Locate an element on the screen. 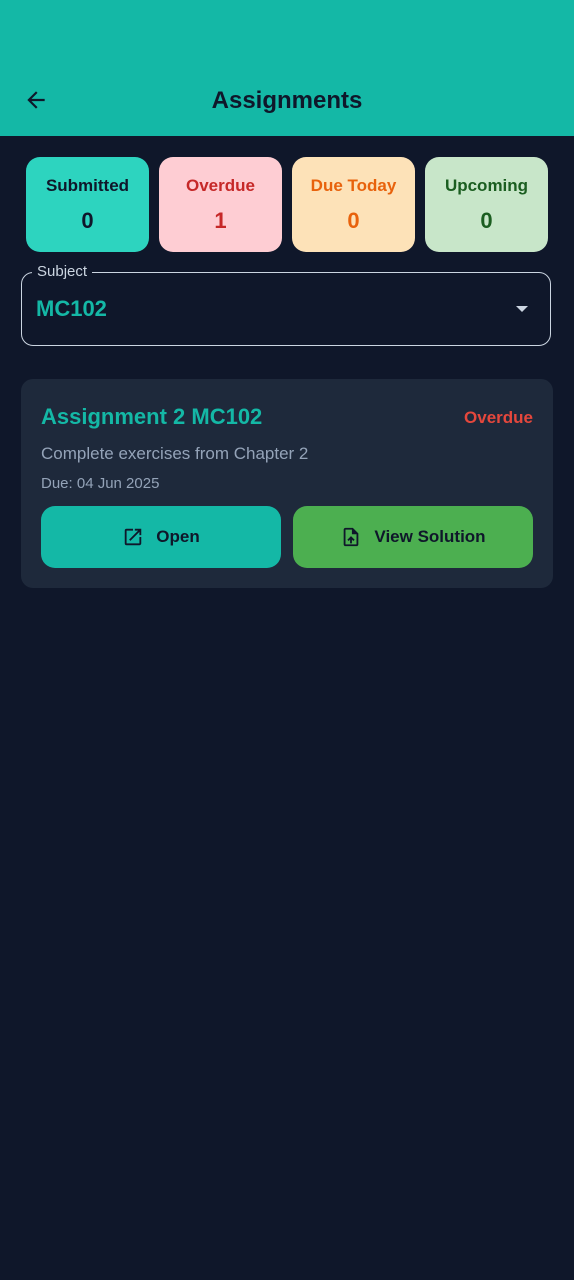 This screenshot has height=1280, width=574. stat-value: 1 is located at coordinates (220, 220).